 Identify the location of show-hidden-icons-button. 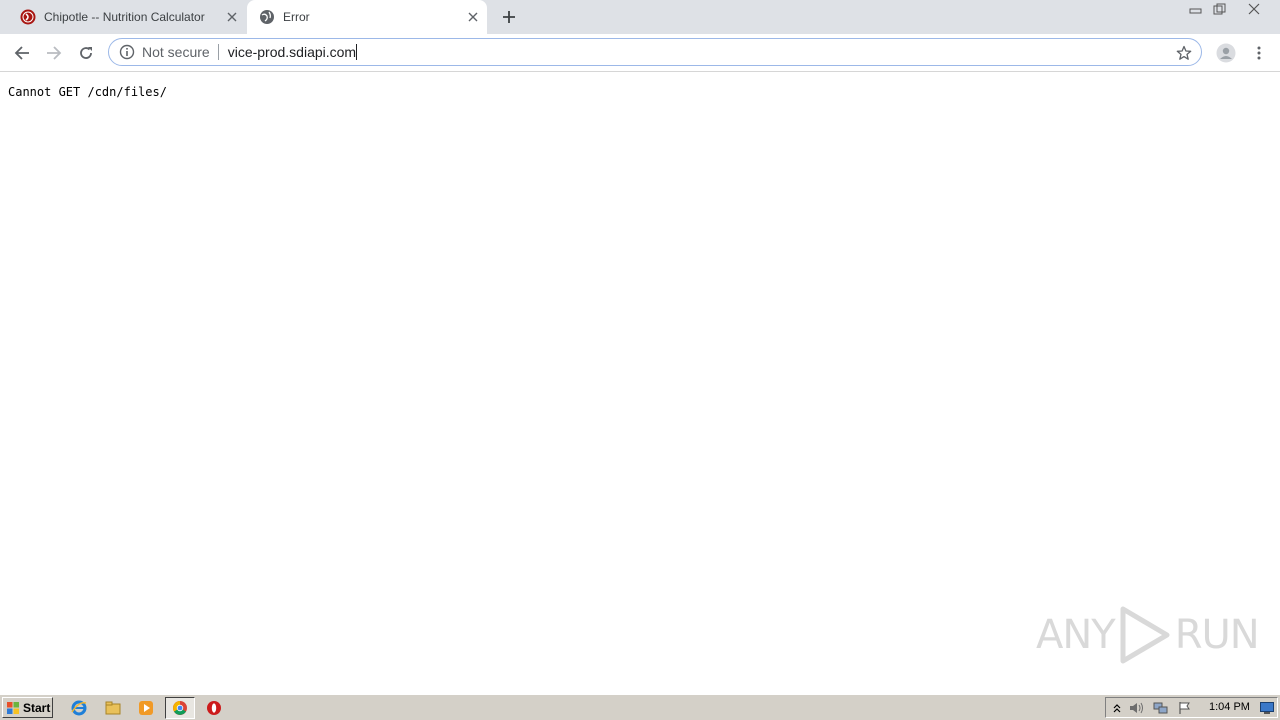
(1117, 708).